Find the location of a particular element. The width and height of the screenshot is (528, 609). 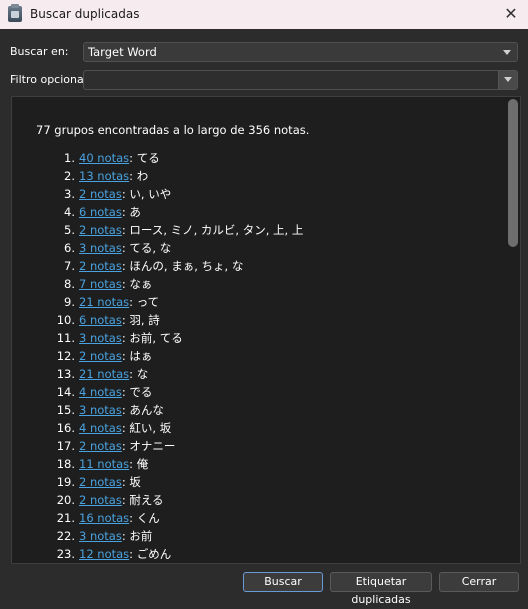

filter-dropdown-button is located at coordinates (507, 80).